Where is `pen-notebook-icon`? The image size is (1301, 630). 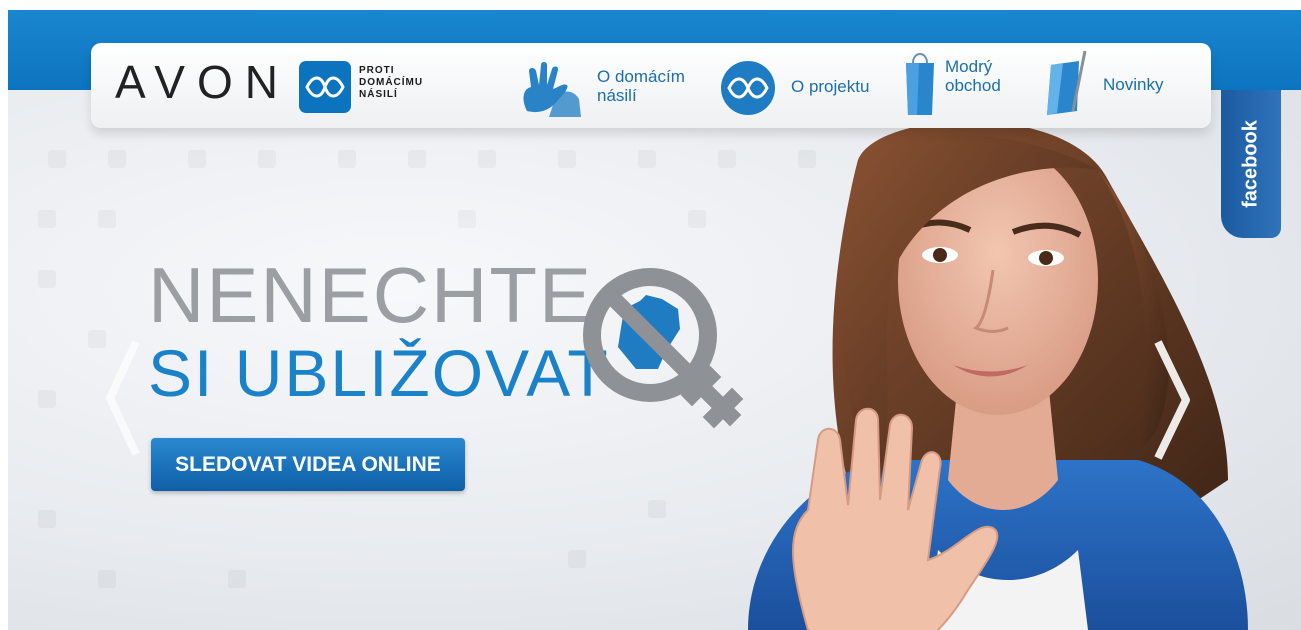 pen-notebook-icon is located at coordinates (1067, 82).